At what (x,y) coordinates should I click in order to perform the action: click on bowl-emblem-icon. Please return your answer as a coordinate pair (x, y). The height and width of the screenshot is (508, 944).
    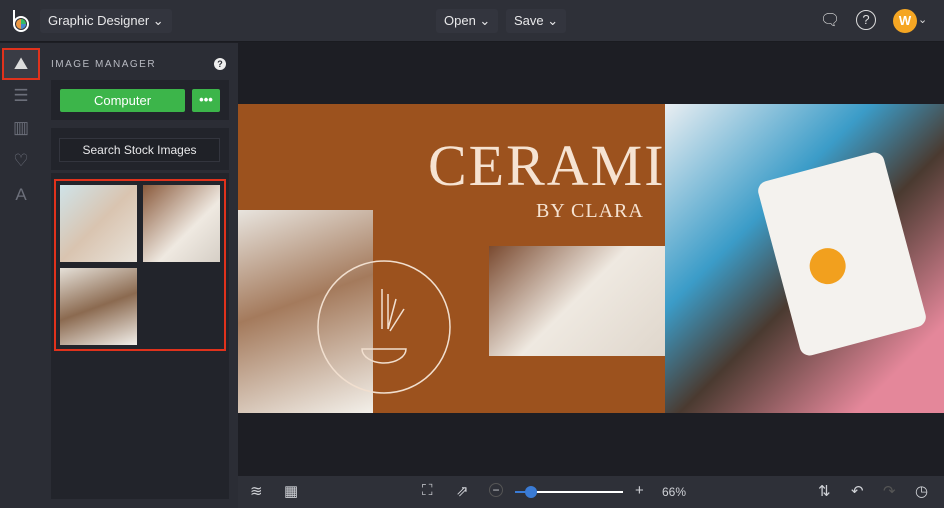
    Looking at the image, I should click on (384, 327).